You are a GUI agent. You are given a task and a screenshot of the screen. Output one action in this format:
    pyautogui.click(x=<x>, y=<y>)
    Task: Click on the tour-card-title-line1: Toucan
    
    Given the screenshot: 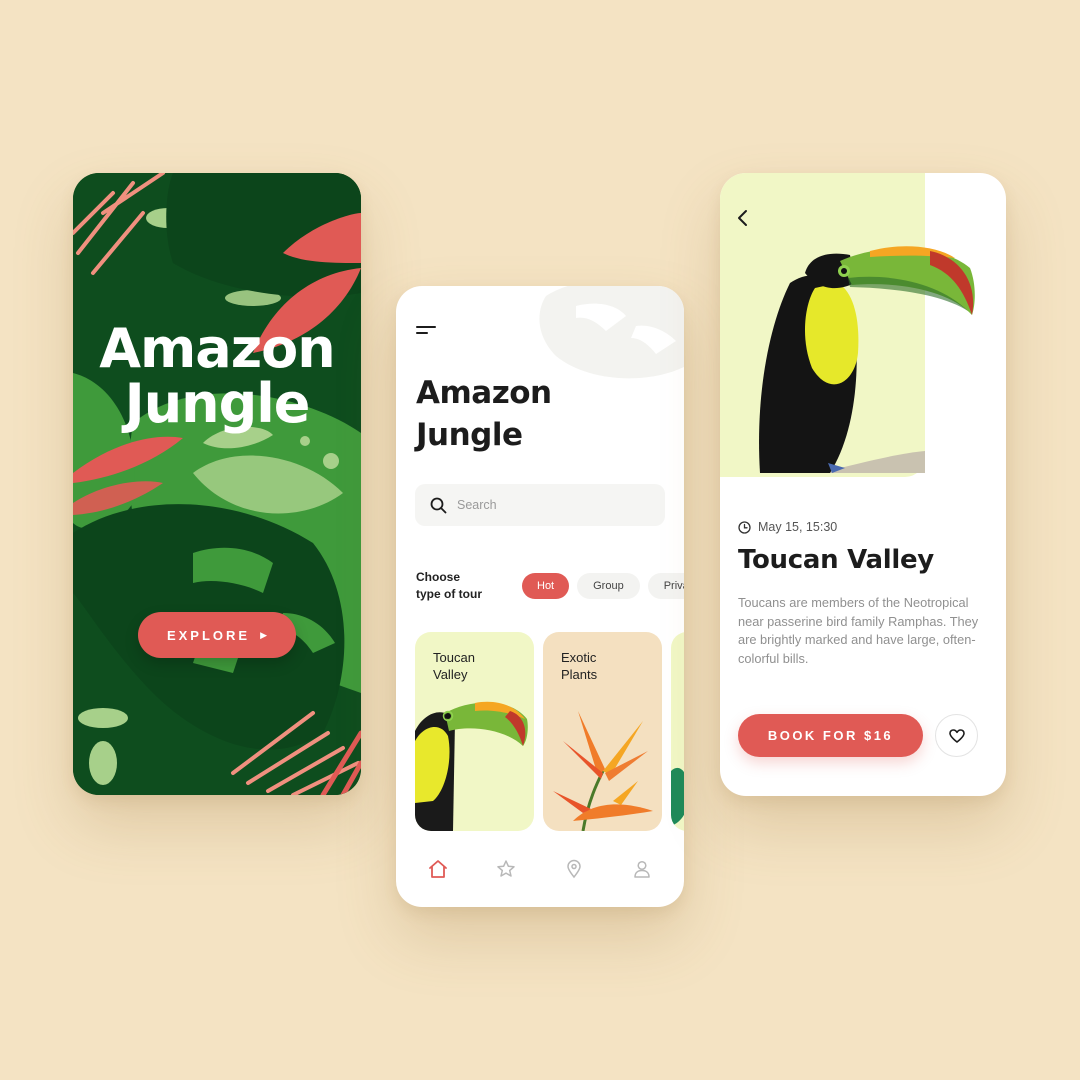 What is the action you would take?
    pyautogui.click(x=454, y=657)
    